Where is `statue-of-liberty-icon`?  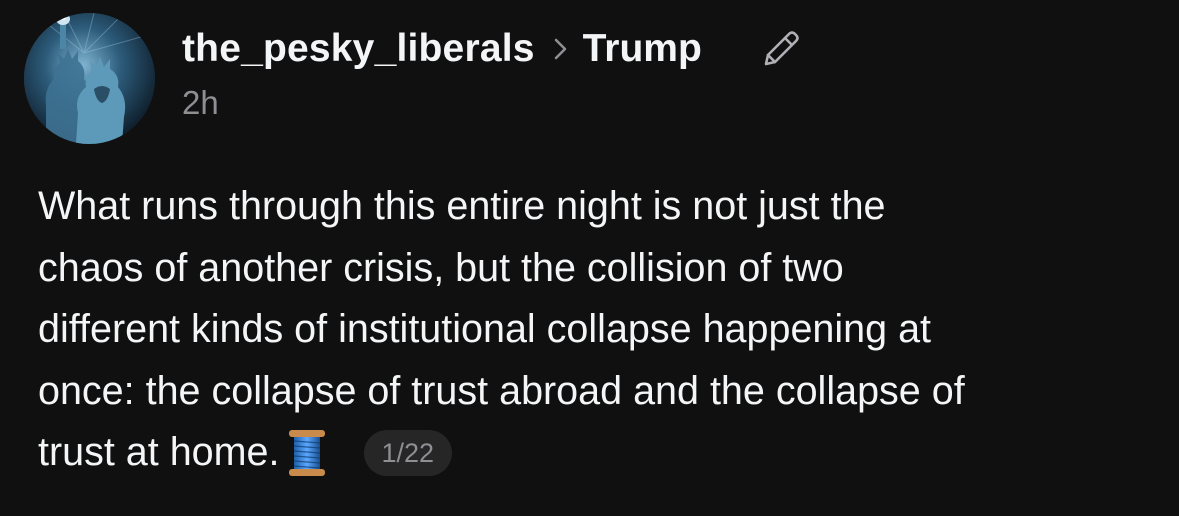
statue-of-liberty-icon is located at coordinates (89, 78).